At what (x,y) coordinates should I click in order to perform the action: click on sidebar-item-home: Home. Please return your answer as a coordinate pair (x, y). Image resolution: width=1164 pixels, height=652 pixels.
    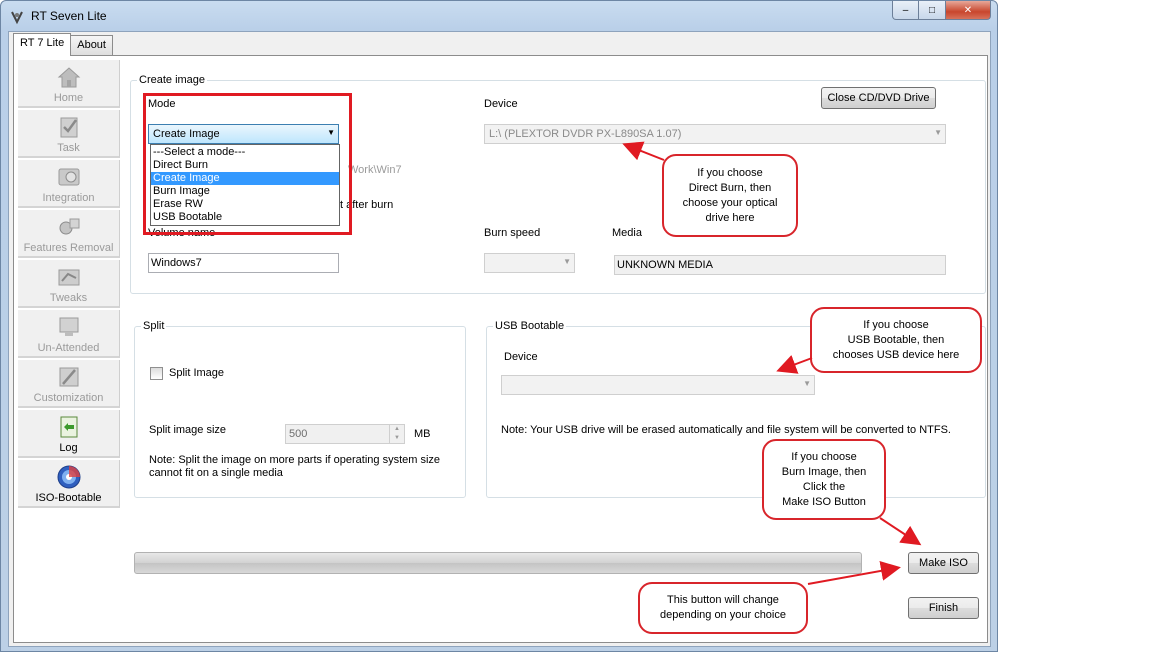
    Looking at the image, I should click on (69, 84).